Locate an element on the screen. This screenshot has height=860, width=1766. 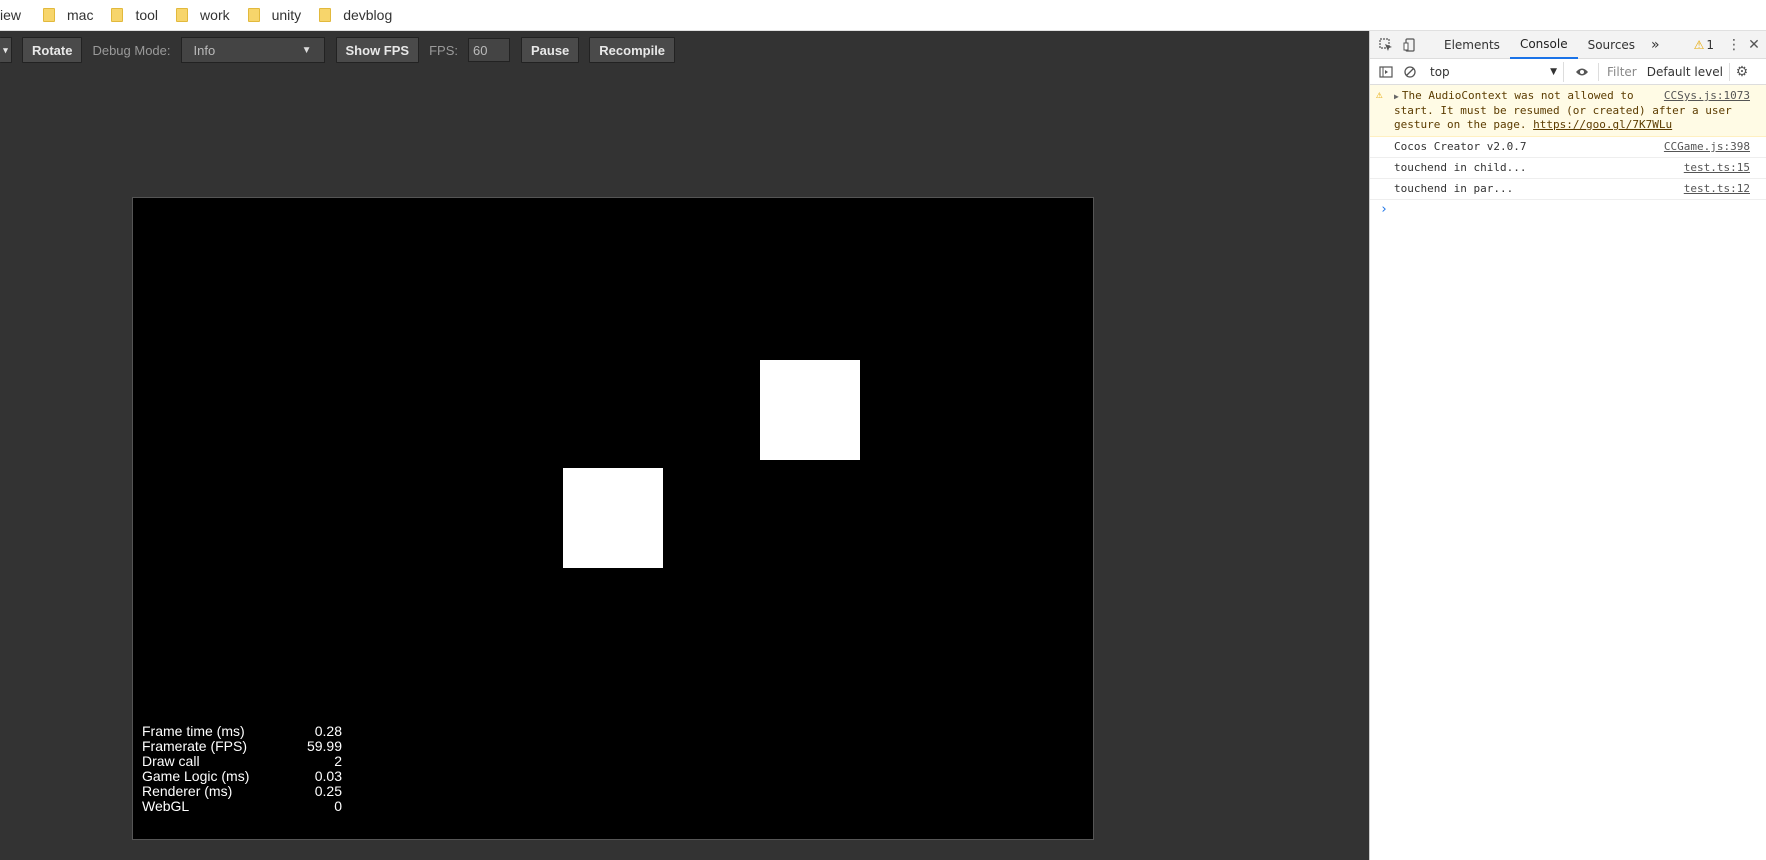
show-fps-button: Show FPS is located at coordinates (377, 50).